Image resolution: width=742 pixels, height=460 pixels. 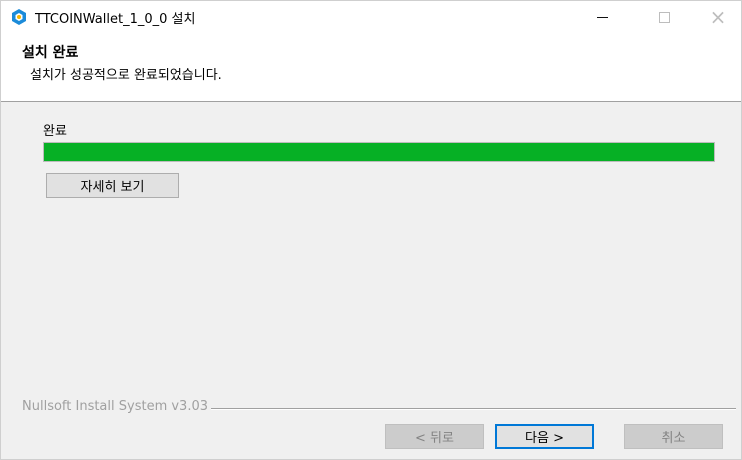 What do you see at coordinates (19, 17) in the screenshot?
I see `app-logo-icon` at bounding box center [19, 17].